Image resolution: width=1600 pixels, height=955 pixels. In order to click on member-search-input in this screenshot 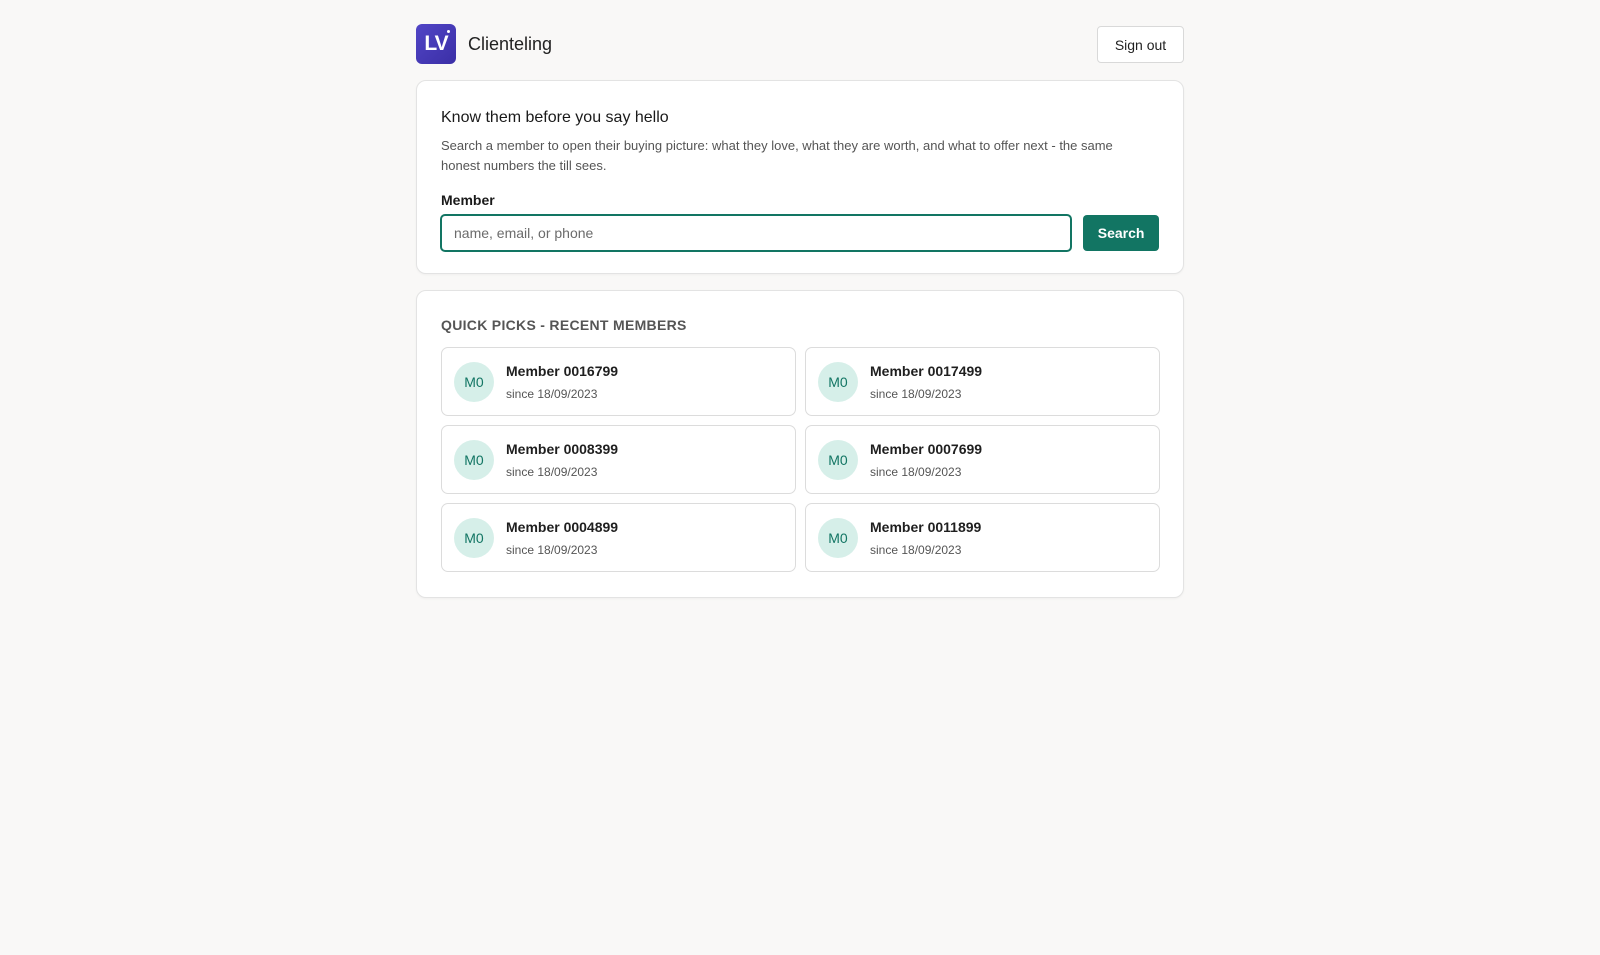, I will do `click(756, 233)`.